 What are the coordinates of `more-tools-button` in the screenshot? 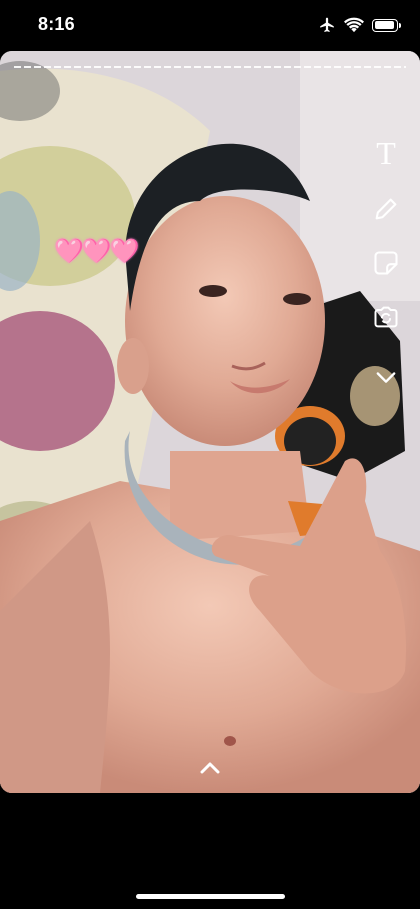 It's located at (386, 377).